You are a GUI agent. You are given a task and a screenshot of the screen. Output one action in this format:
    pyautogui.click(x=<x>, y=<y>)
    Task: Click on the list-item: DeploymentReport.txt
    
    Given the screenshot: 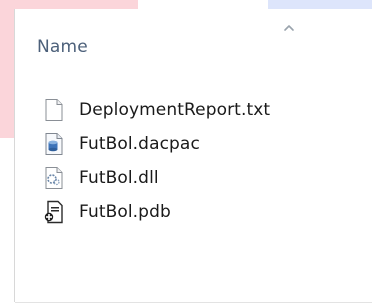 What is the action you would take?
    pyautogui.click(x=193, y=110)
    